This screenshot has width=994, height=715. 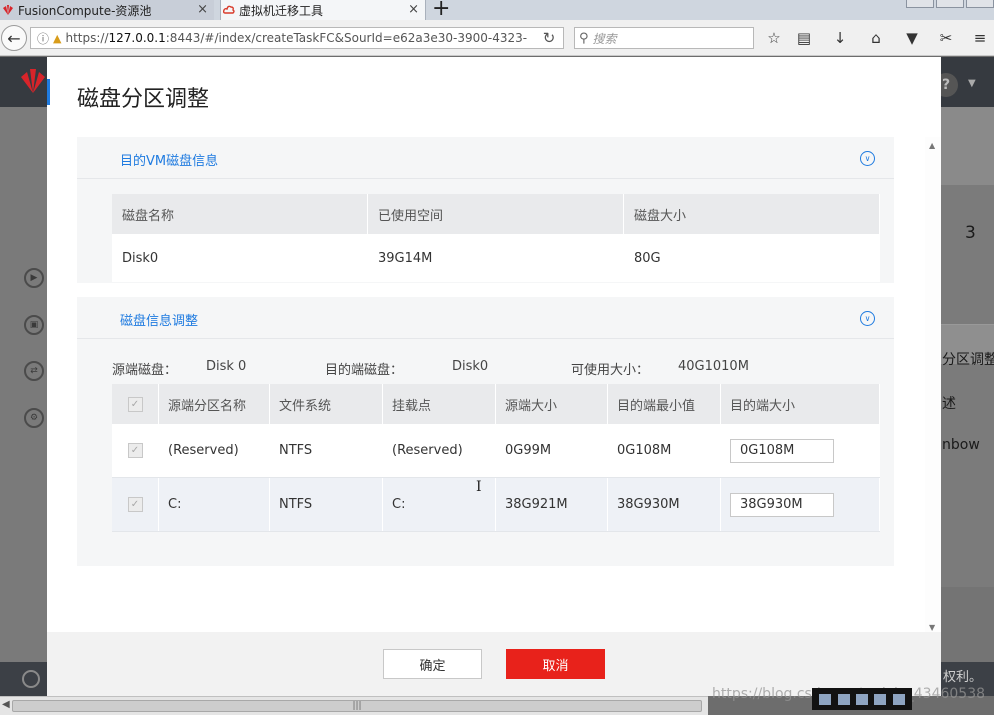 I want to click on column-header: 目的端大小, so click(x=800, y=404).